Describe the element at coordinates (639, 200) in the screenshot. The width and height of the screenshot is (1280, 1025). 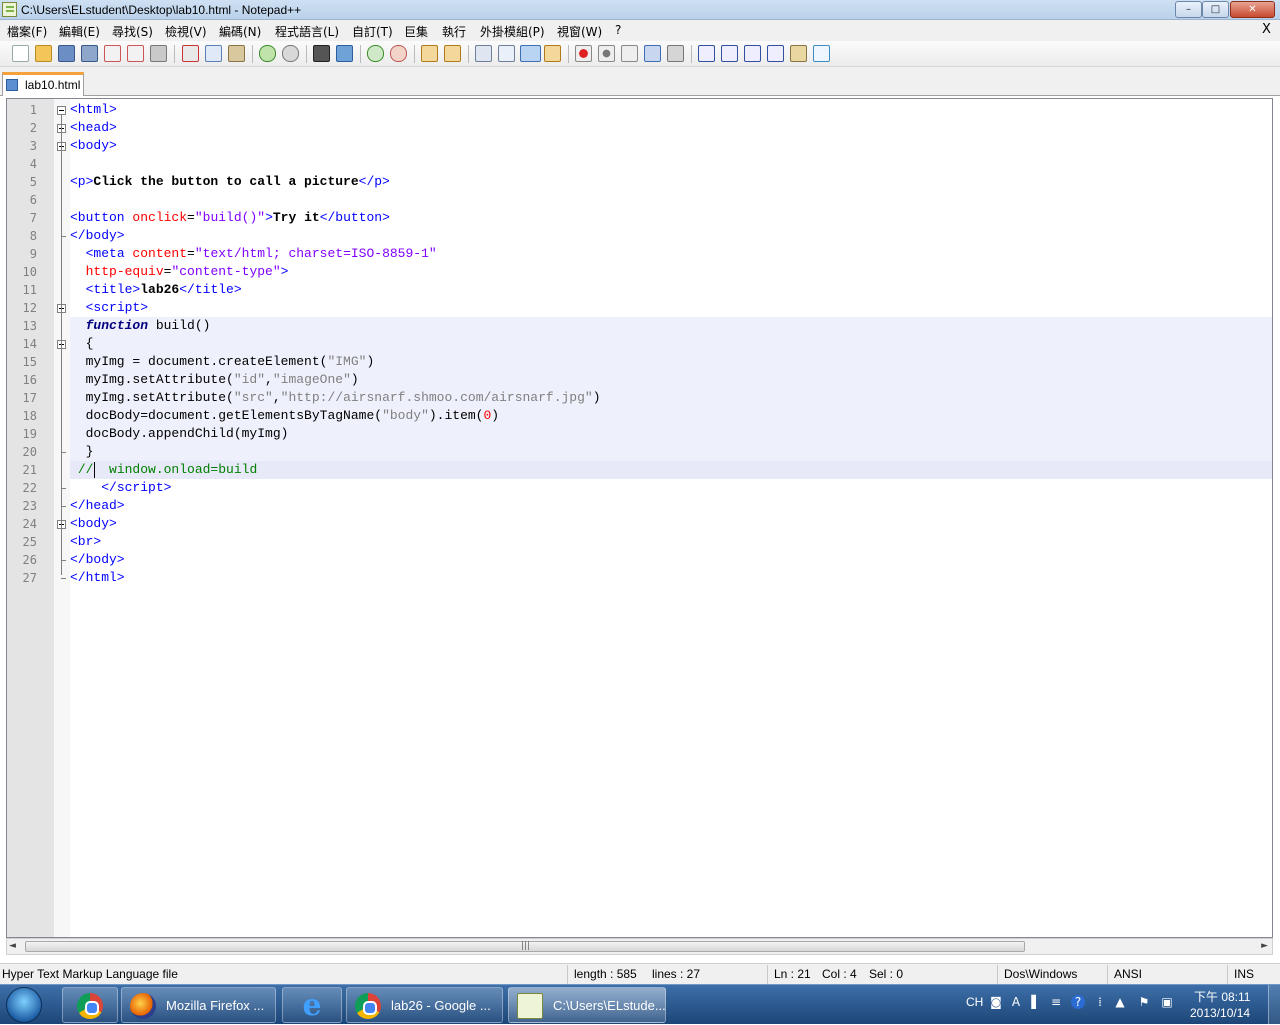
I see `code-line: 6` at that location.